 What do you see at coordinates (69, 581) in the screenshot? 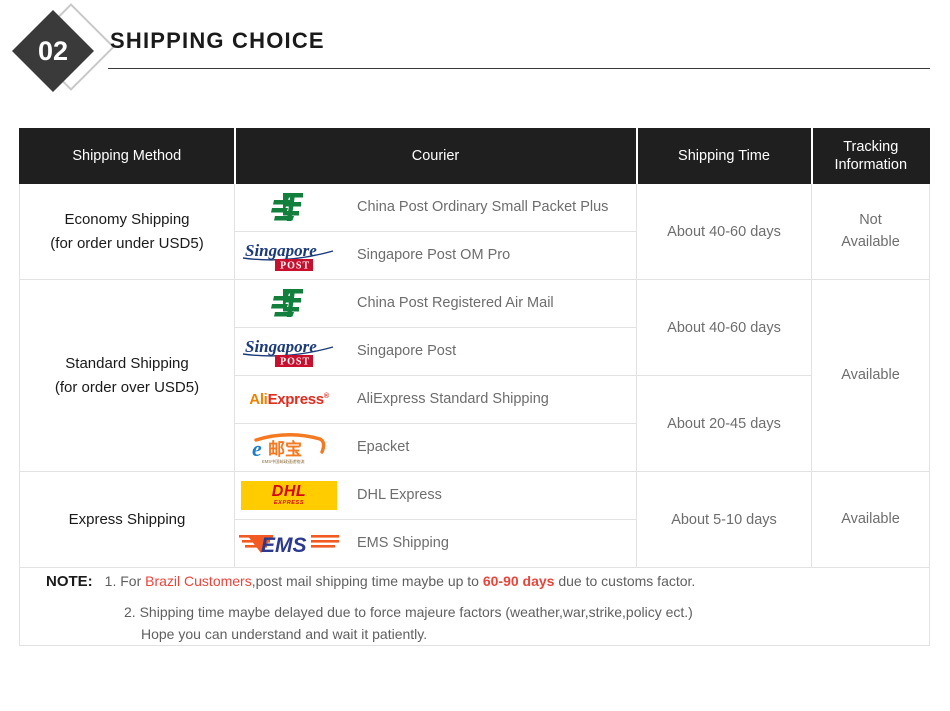
I see `note-label: NOTE:` at bounding box center [69, 581].